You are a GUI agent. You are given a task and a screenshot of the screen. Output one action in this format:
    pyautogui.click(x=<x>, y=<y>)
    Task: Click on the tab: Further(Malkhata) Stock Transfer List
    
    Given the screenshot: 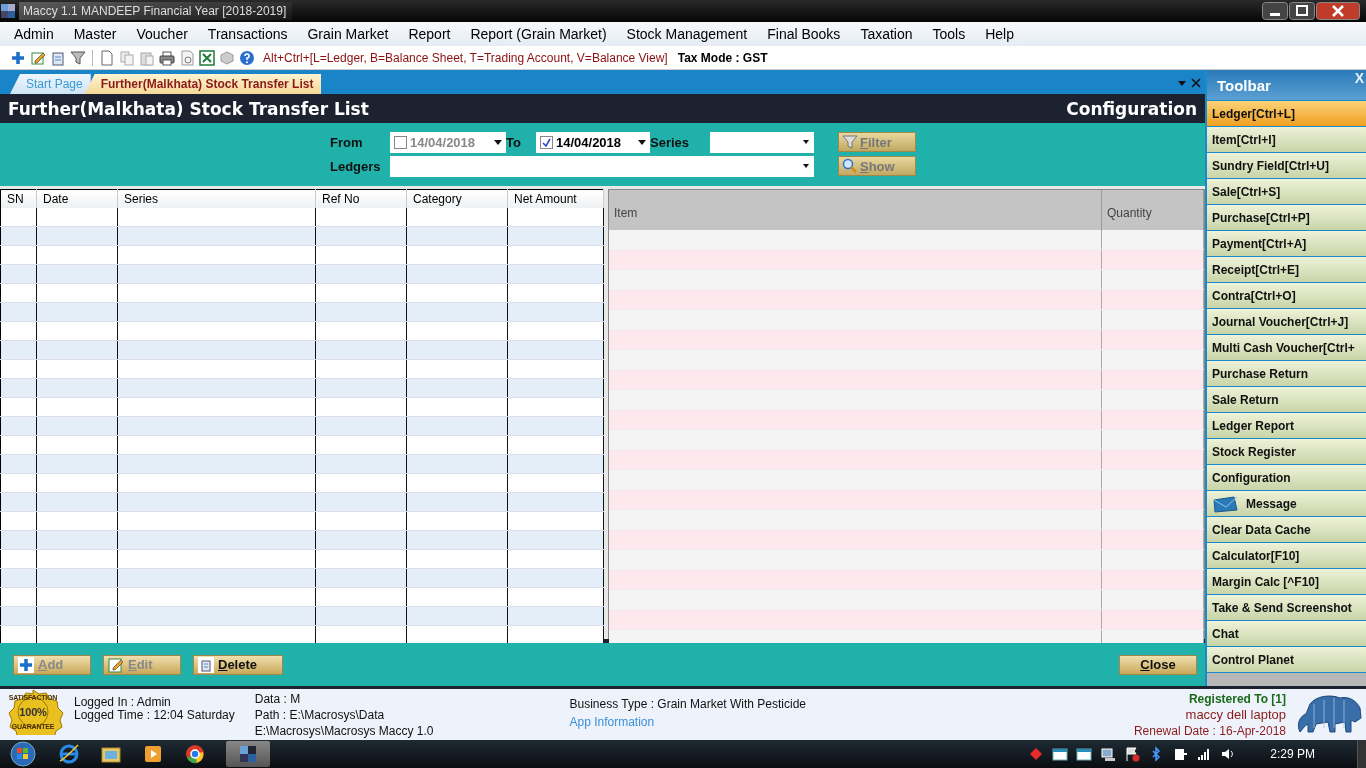 What is the action you would take?
    pyautogui.click(x=203, y=84)
    